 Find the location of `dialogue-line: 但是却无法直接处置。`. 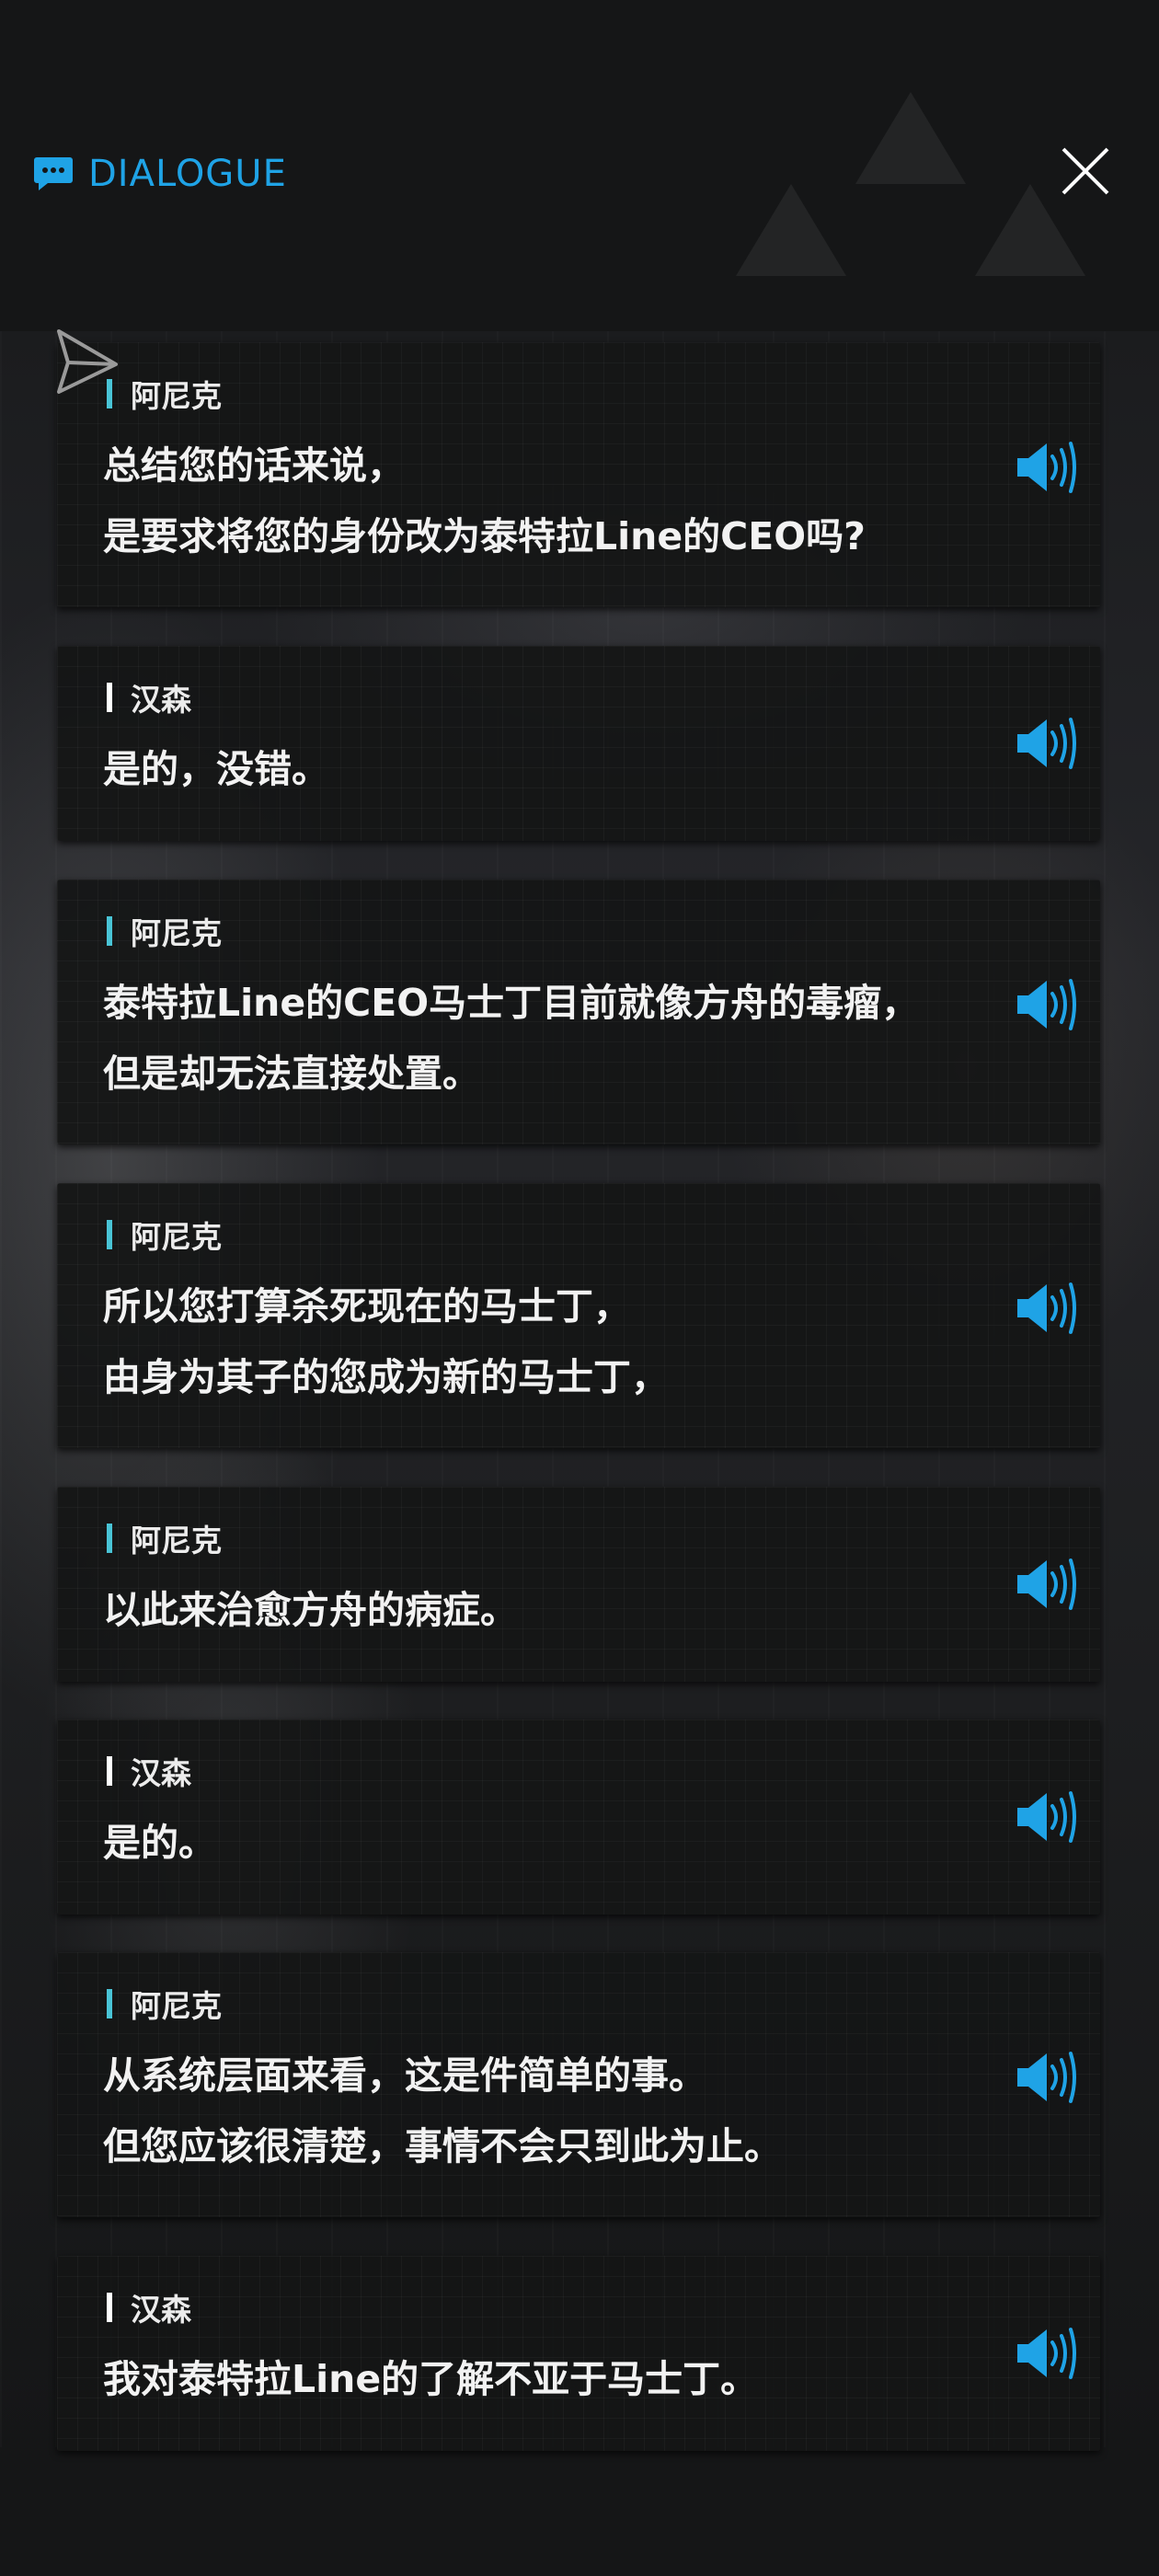

dialogue-line: 但是却无法直接处置。 is located at coordinates (291, 1074).